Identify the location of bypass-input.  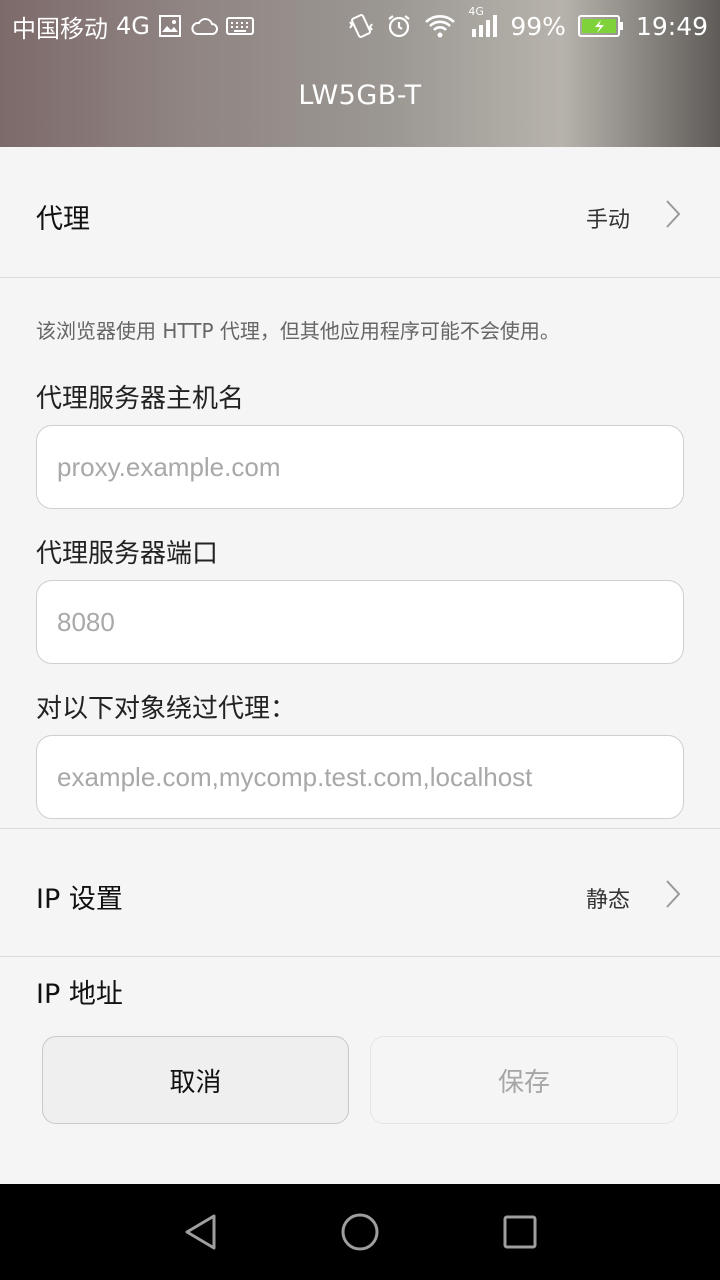
(360, 777).